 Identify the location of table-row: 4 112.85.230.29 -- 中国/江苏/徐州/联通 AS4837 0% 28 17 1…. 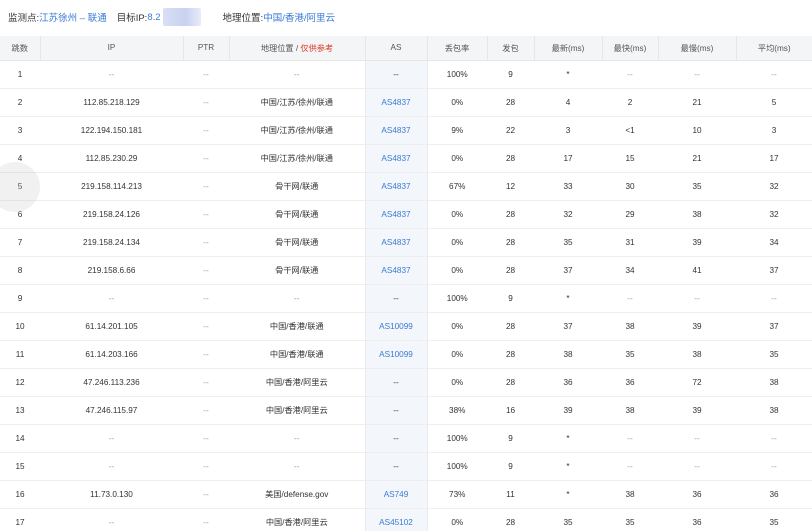
(406, 158).